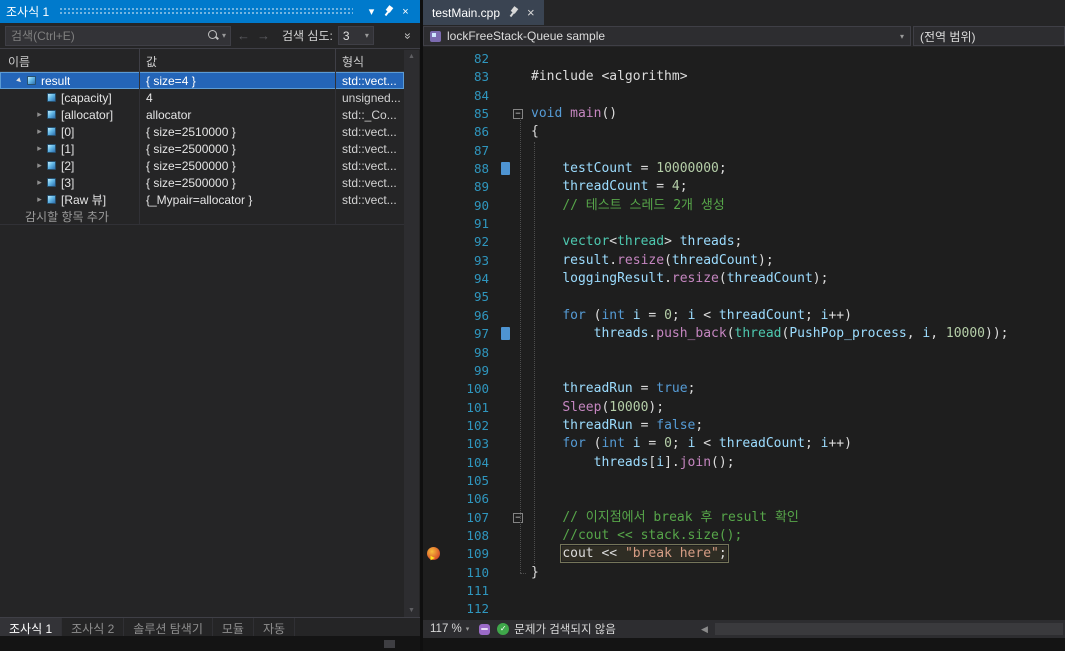 This screenshot has height=651, width=1065. Describe the element at coordinates (744, 609) in the screenshot. I see `code-line: 112` at that location.